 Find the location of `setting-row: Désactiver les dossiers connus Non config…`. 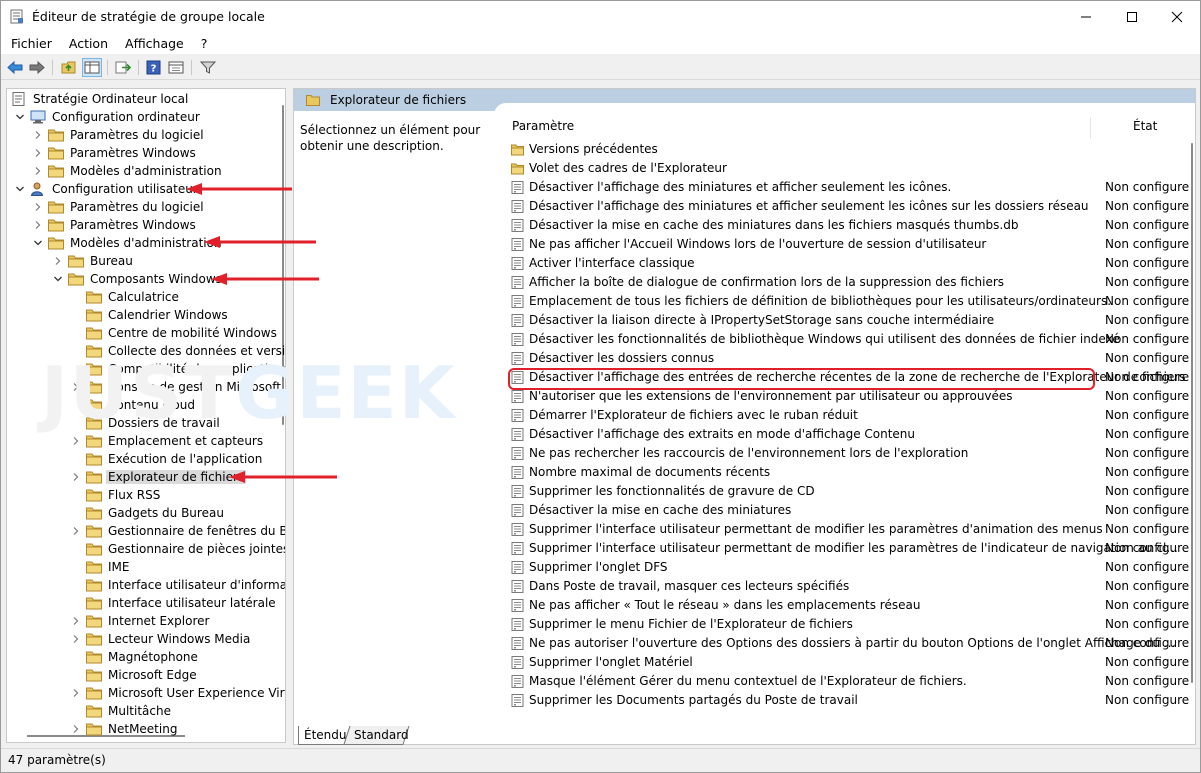

setting-row: Désactiver les dossiers connus Non config… is located at coordinates (848, 358).